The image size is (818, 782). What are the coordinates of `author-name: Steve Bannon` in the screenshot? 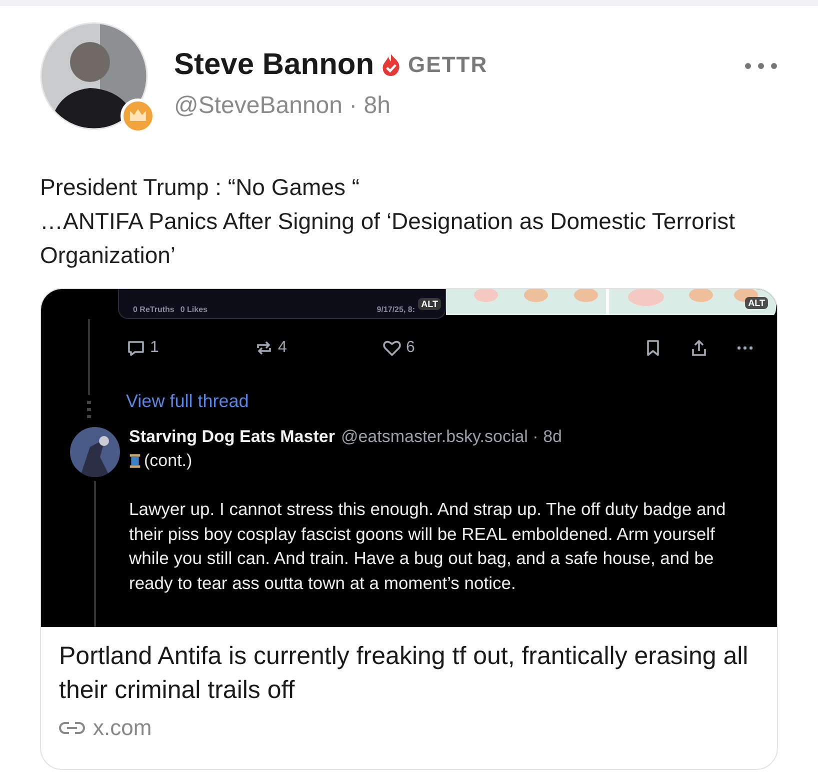 It's located at (274, 65).